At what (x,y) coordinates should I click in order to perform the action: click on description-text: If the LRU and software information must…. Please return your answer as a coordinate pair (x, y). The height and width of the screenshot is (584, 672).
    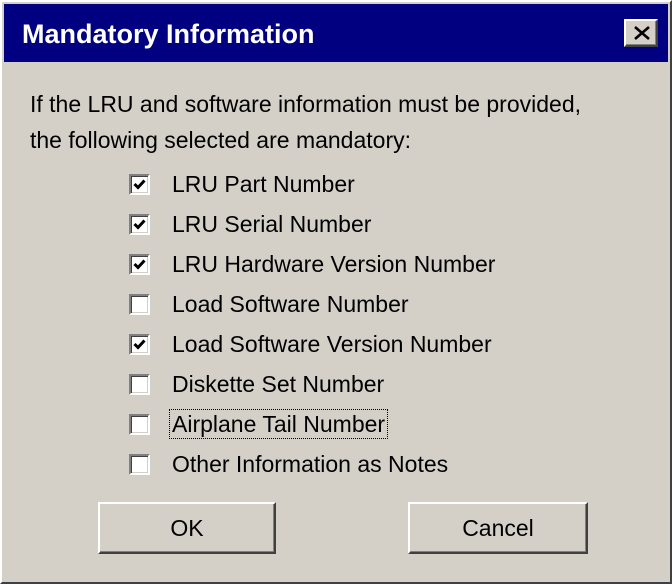
    Looking at the image, I should click on (345, 122).